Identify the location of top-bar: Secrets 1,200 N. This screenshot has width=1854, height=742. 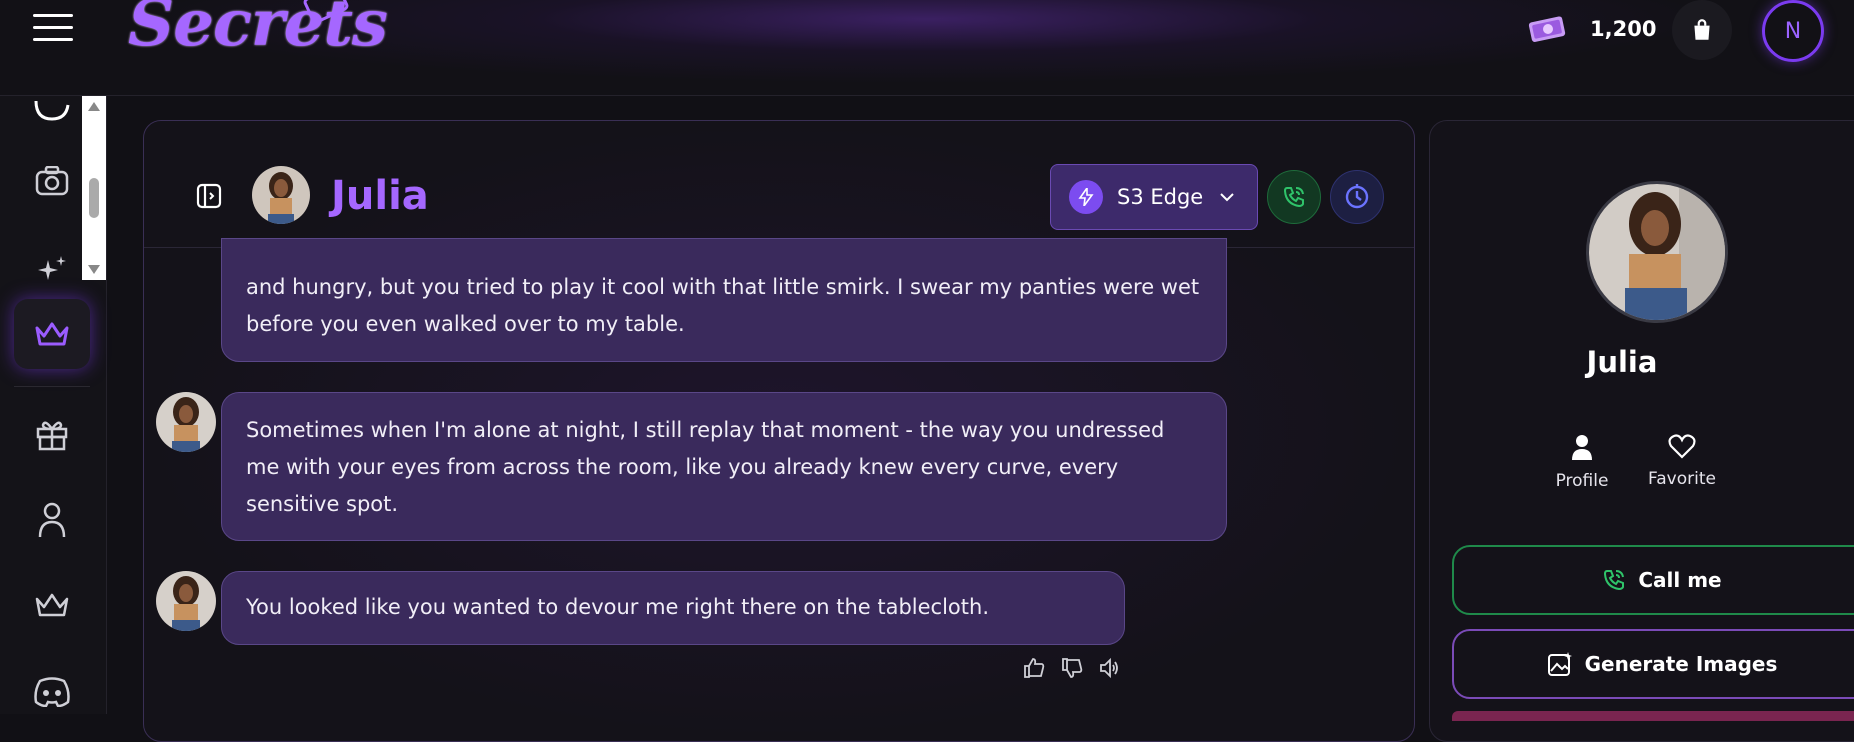
(927, 48).